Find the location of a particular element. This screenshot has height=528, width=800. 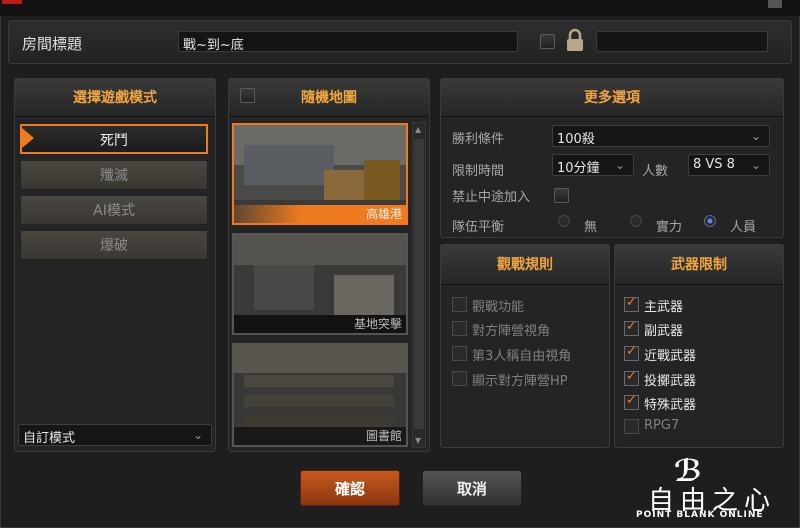

observer-option: 顯示對方陣營HP is located at coordinates (527, 379).